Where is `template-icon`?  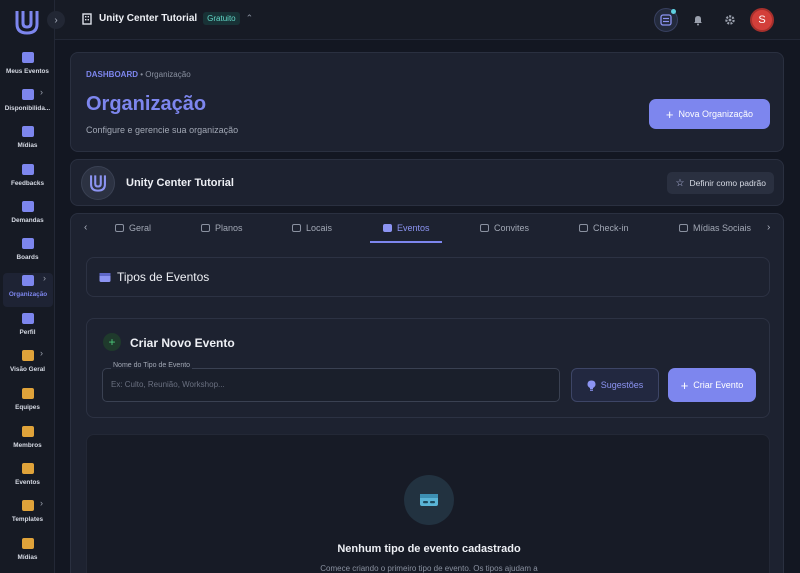 template-icon is located at coordinates (27, 505).